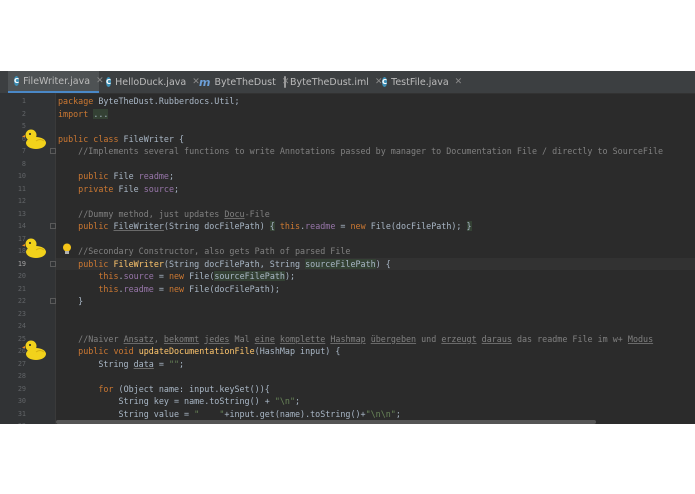  What do you see at coordinates (21, 213) in the screenshot?
I see `line-number: 13` at bounding box center [21, 213].